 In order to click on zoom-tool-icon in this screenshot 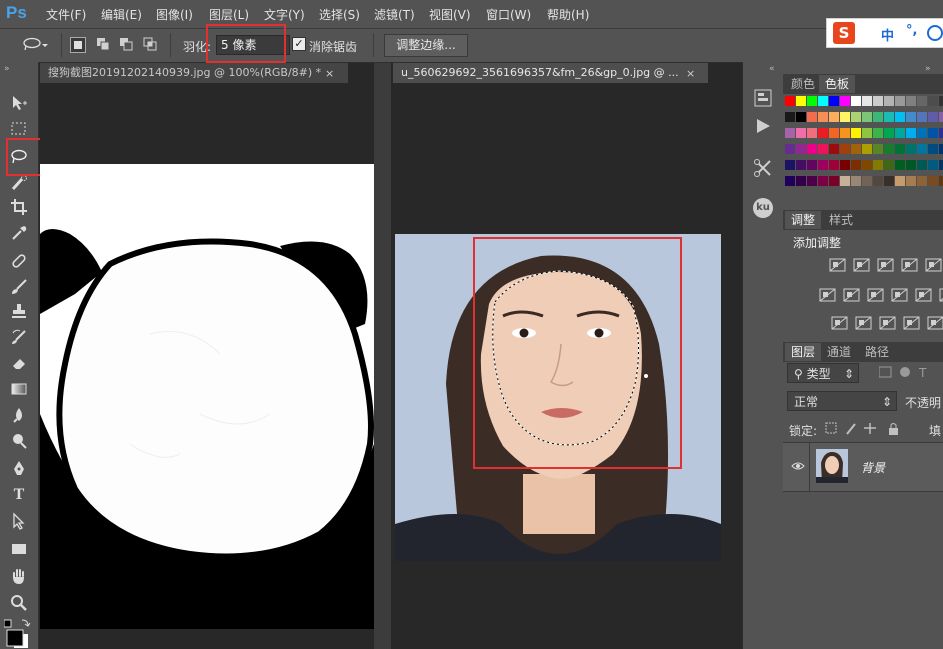, I will do `click(19, 603)`.